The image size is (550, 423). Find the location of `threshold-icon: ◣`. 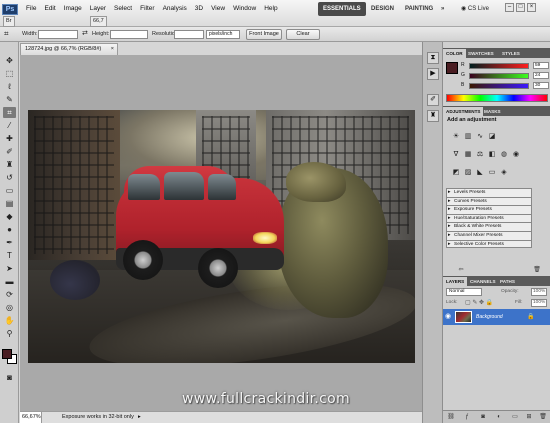

threshold-icon: ◣ is located at coordinates (480, 173).